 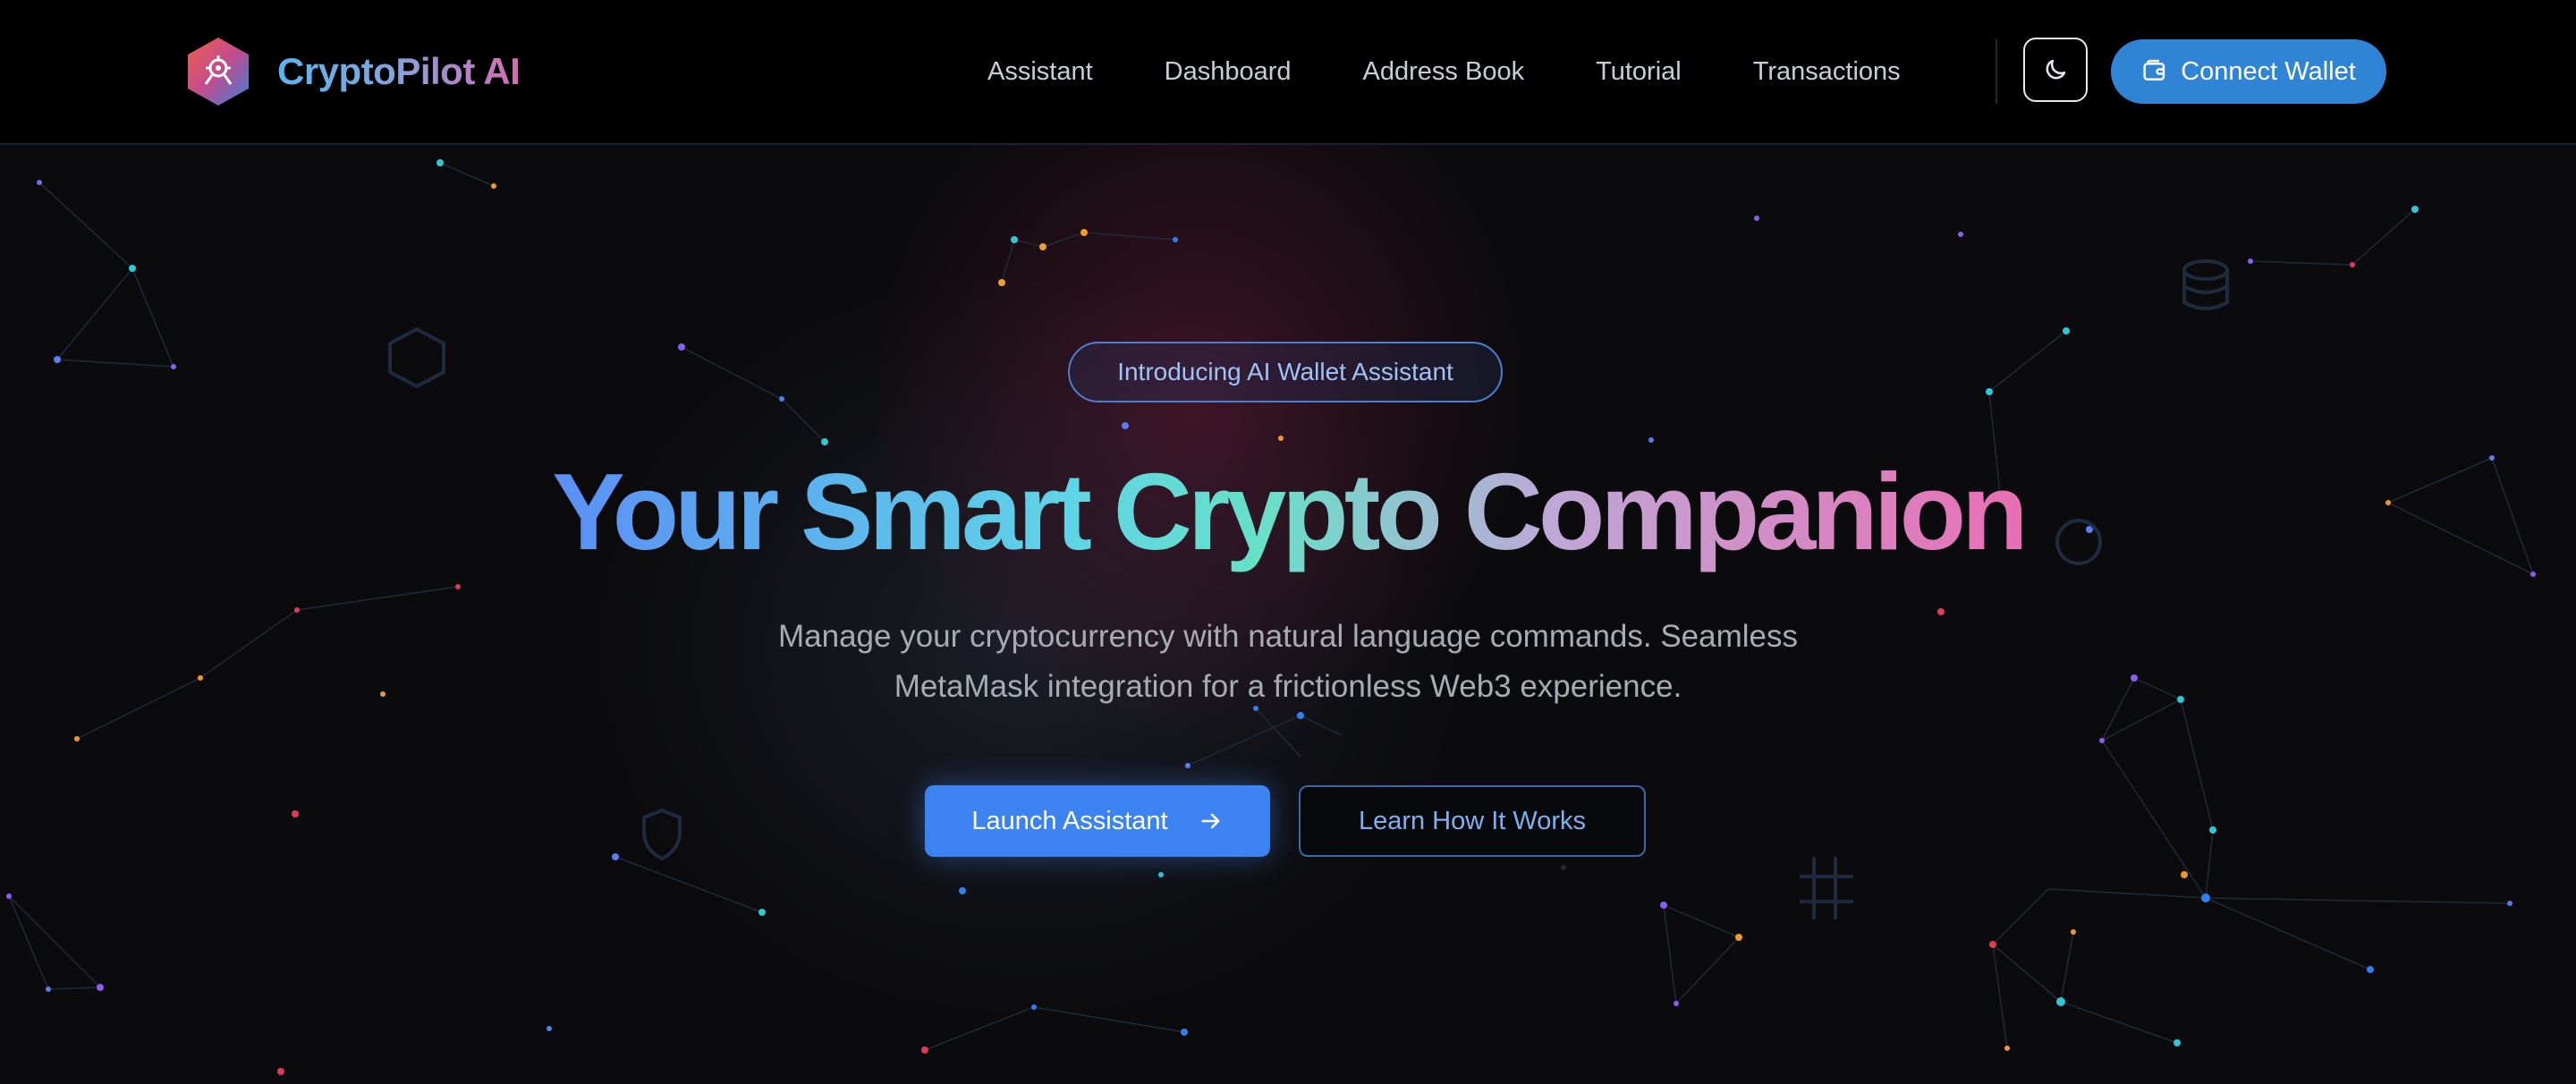 What do you see at coordinates (1069, 820) in the screenshot?
I see `launch-assistant-label: Launch Assistant` at bounding box center [1069, 820].